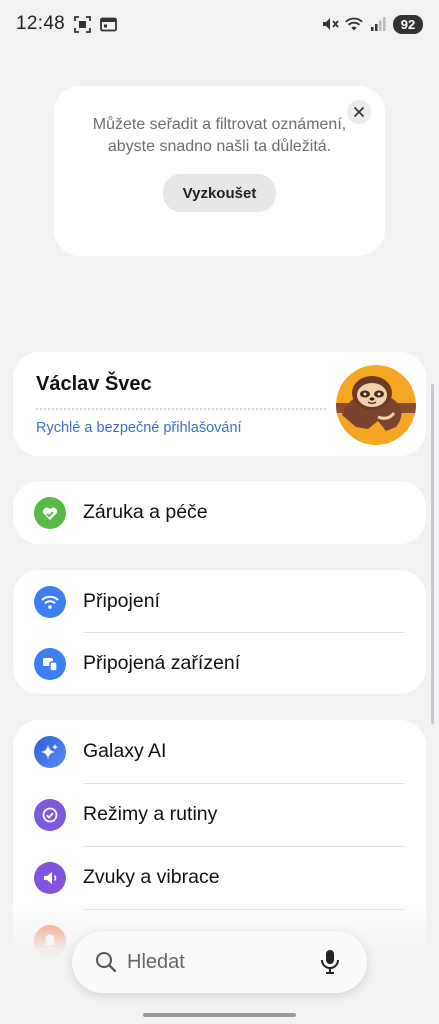 This screenshot has height=1024, width=439. What do you see at coordinates (219, 962) in the screenshot?
I see `search-bar: Hledat` at bounding box center [219, 962].